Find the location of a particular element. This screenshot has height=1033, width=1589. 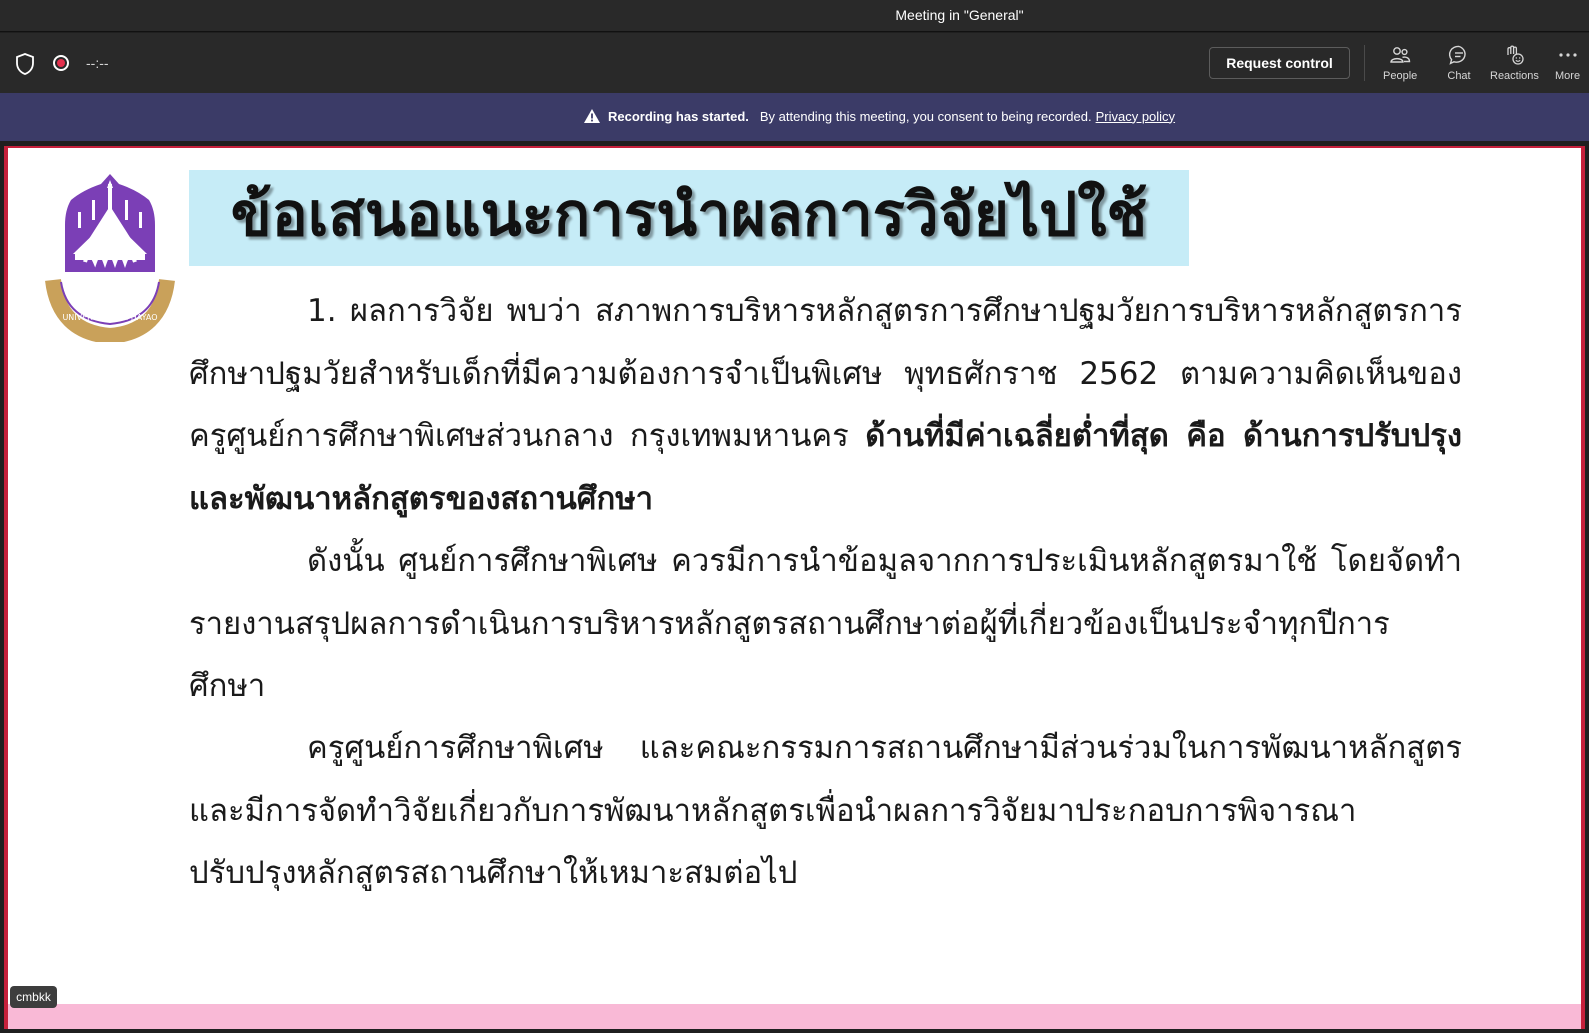

reactions-icon is located at coordinates (1516, 55).